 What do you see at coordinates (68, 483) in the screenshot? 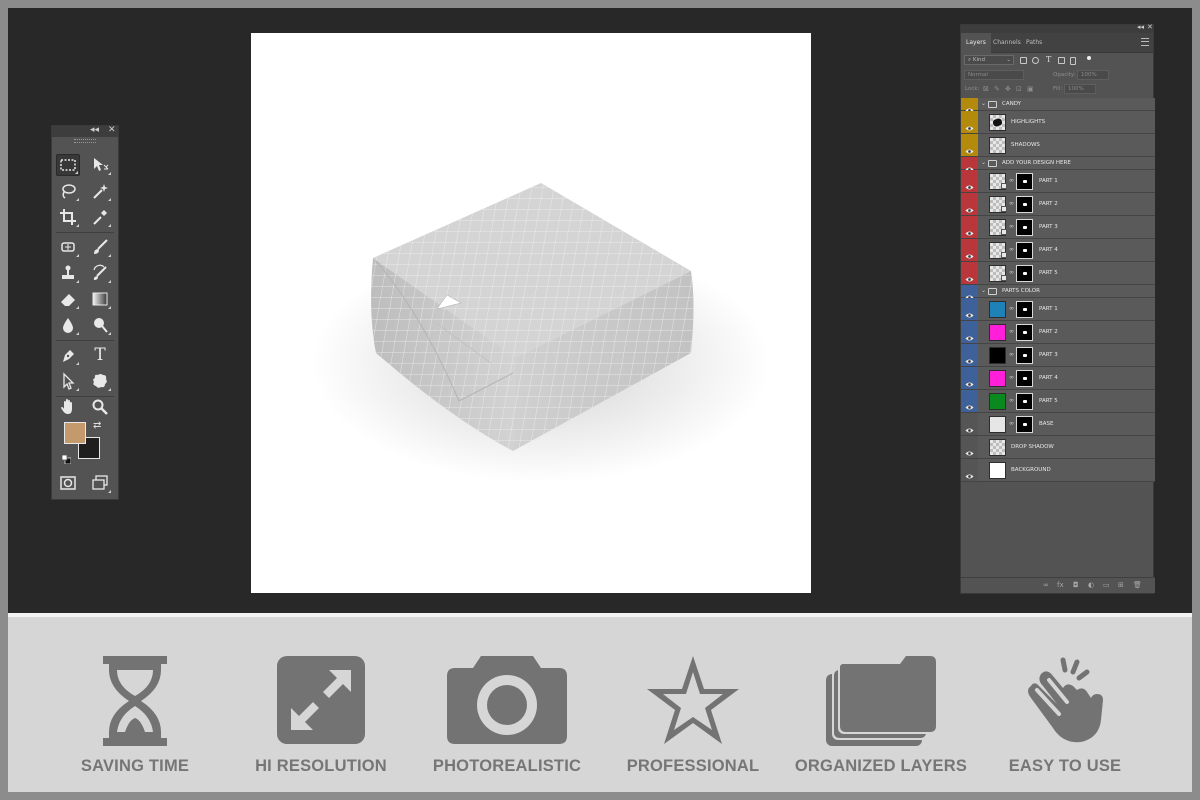
I see `quick-mask-icon` at bounding box center [68, 483].